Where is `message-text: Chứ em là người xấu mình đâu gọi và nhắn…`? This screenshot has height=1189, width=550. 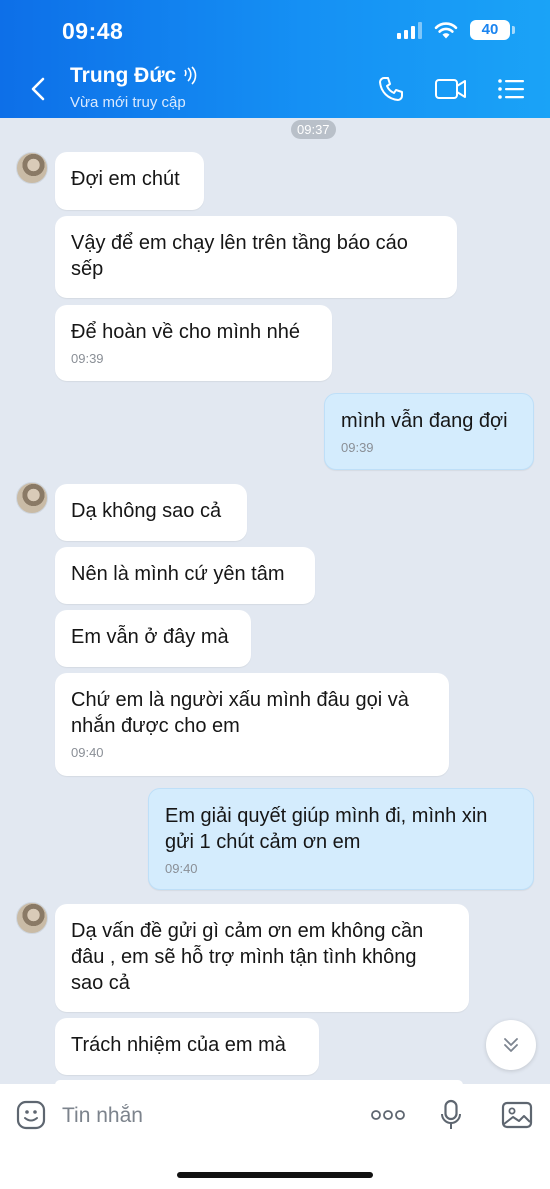
message-text: Chứ em là người xấu mình đâu gọi và nhắn… is located at coordinates (240, 713).